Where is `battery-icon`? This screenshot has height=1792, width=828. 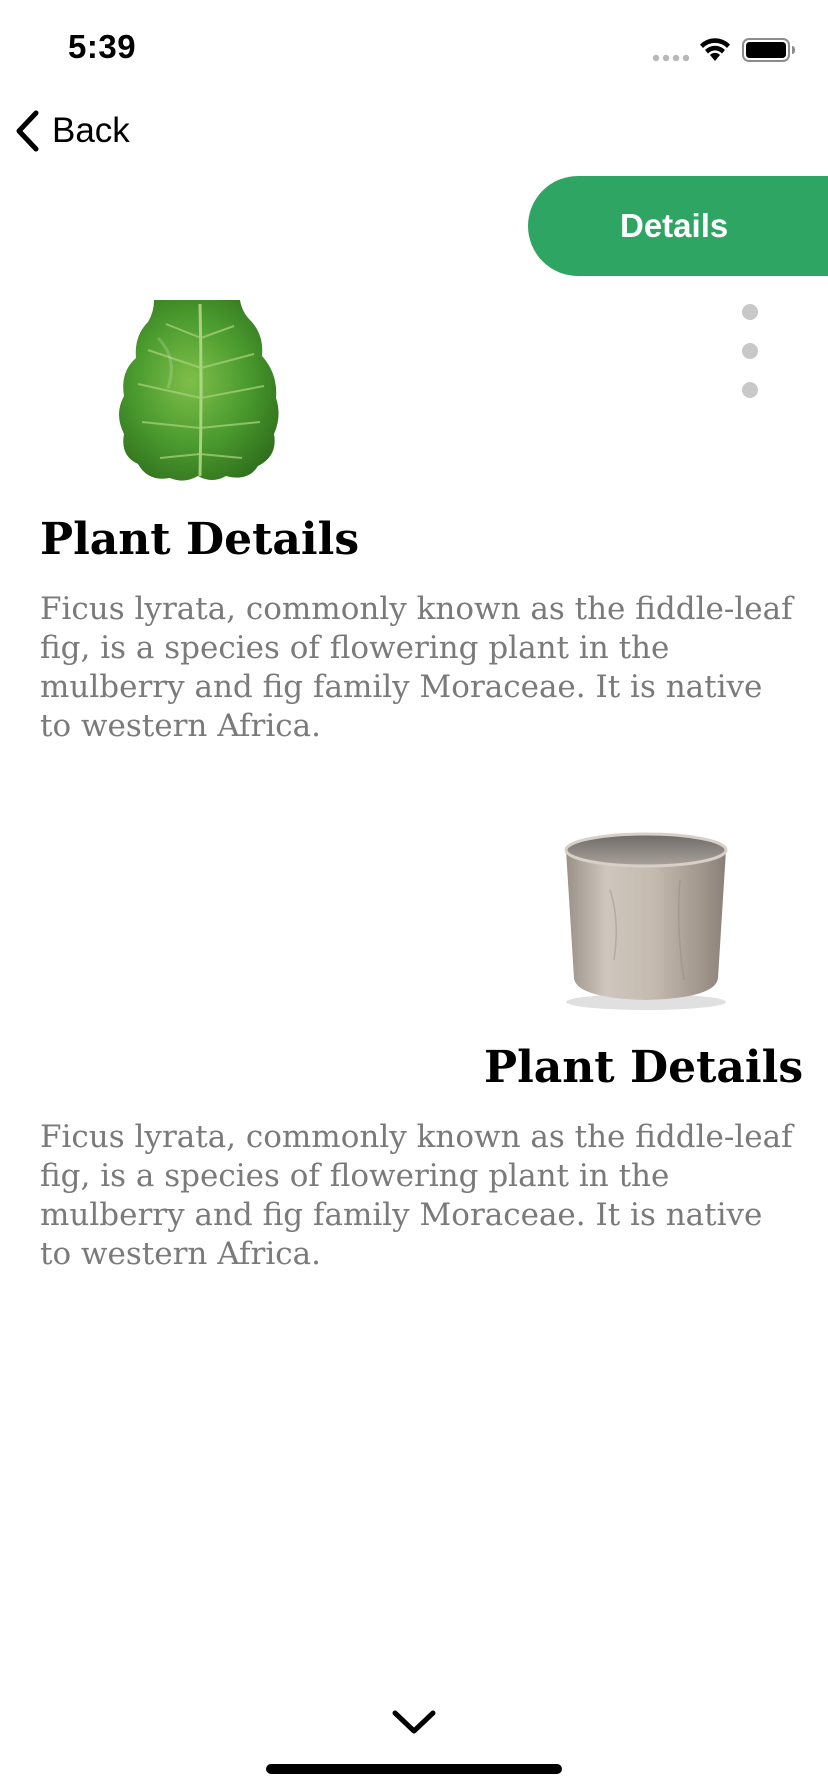 battery-icon is located at coordinates (768, 50).